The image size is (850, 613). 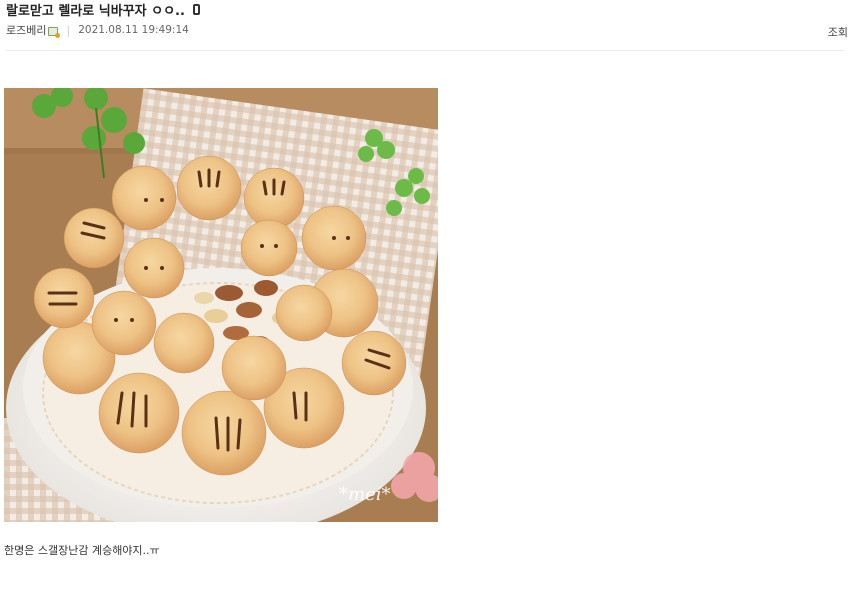 I want to click on post-header: 랄로맏고 렐라로 닉바꾸자 ㅇㅇ.., so click(x=103, y=9).